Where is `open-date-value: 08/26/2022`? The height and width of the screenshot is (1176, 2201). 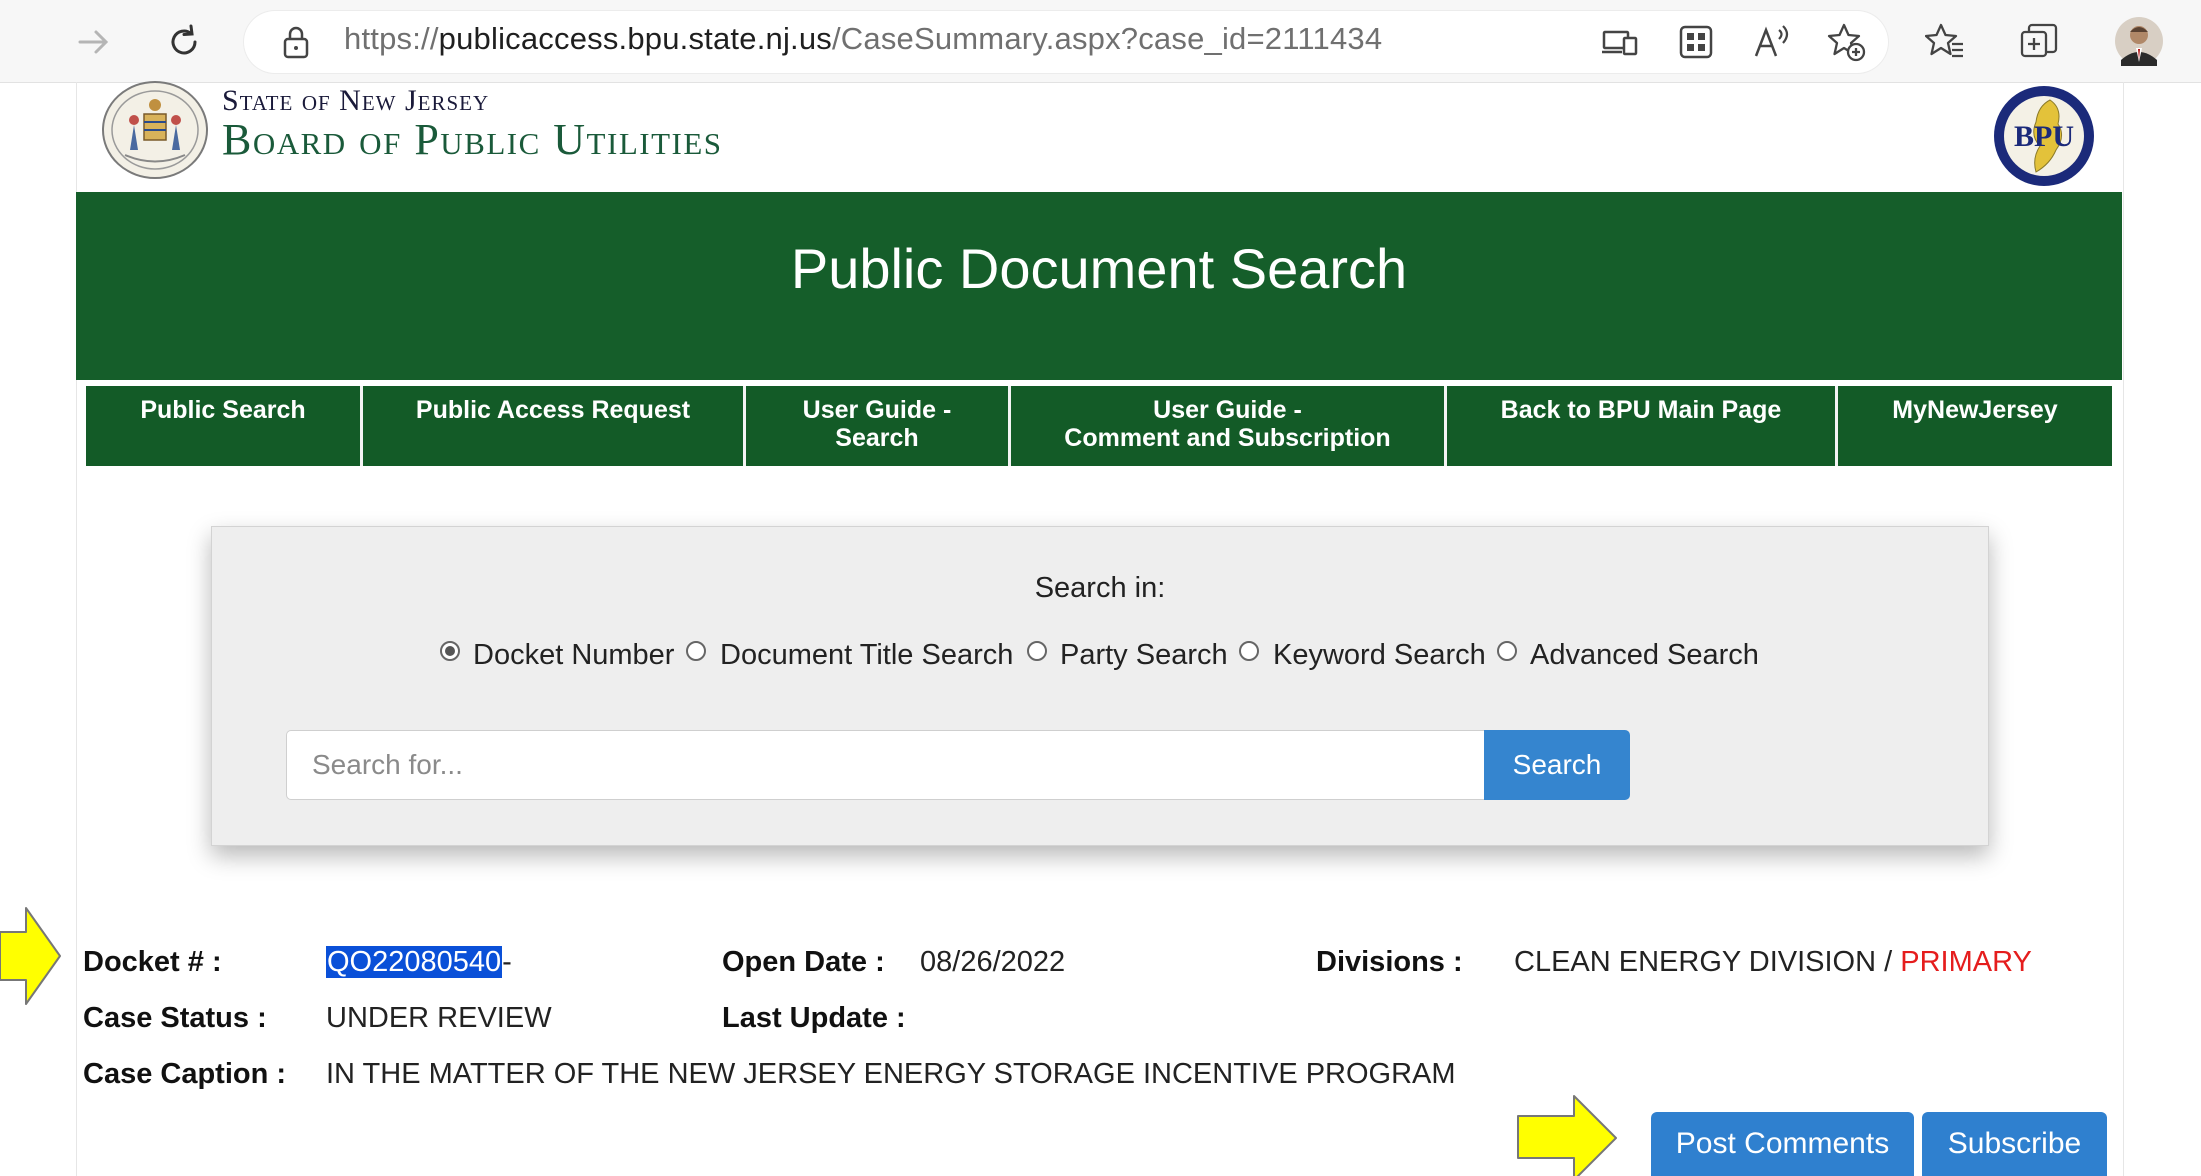 open-date-value: 08/26/2022 is located at coordinates (993, 962).